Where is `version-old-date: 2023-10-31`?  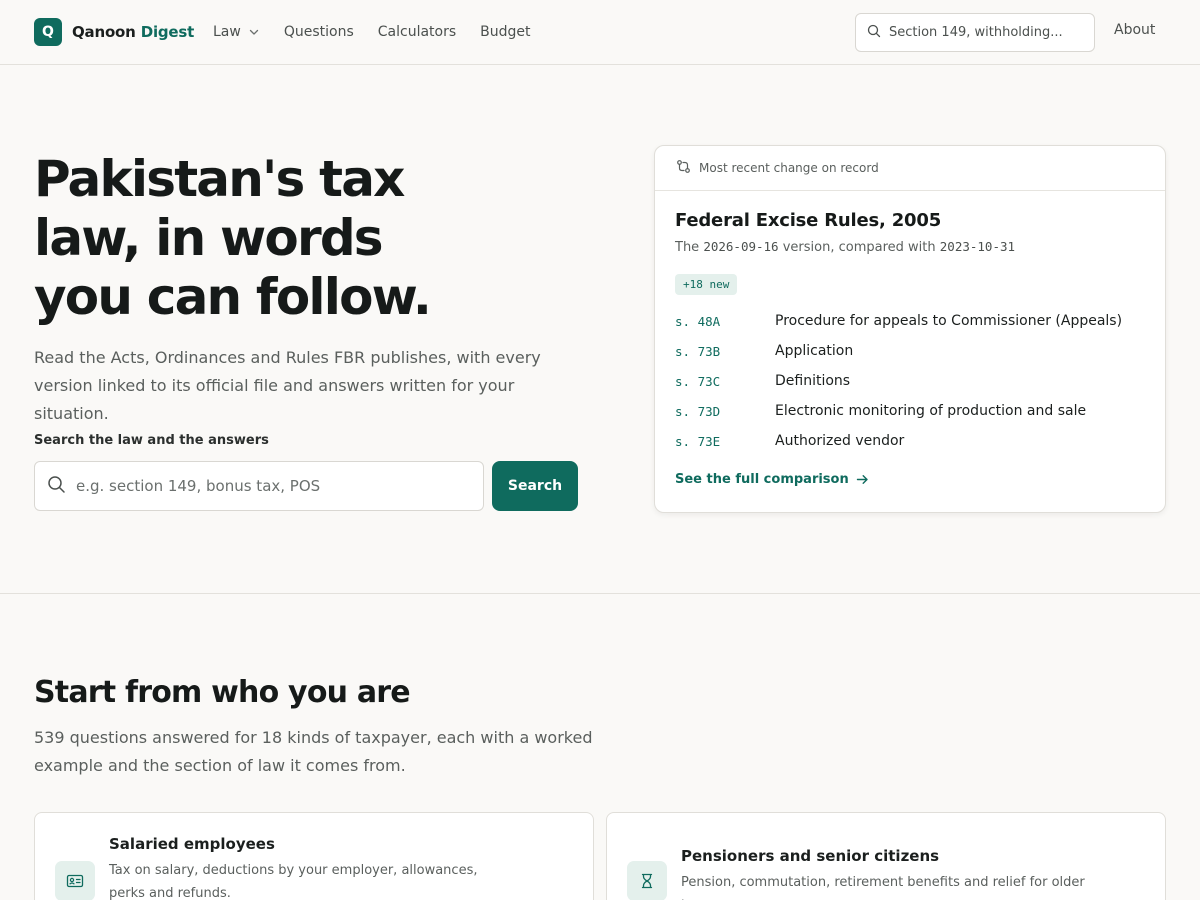
version-old-date: 2023-10-31 is located at coordinates (977, 246).